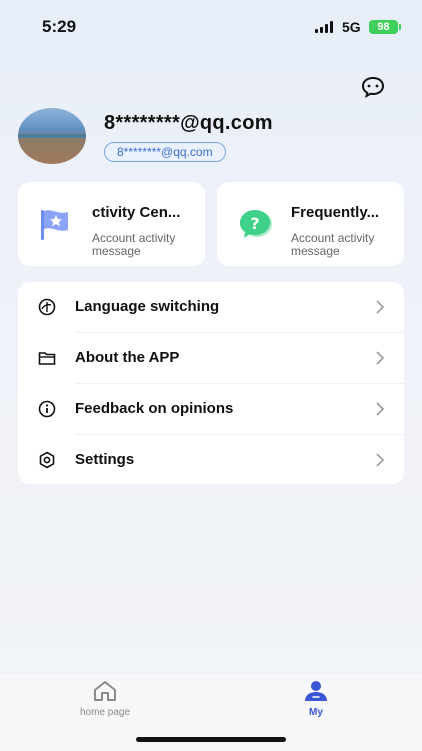 The height and width of the screenshot is (751, 422). I want to click on avatar, so click(52, 136).